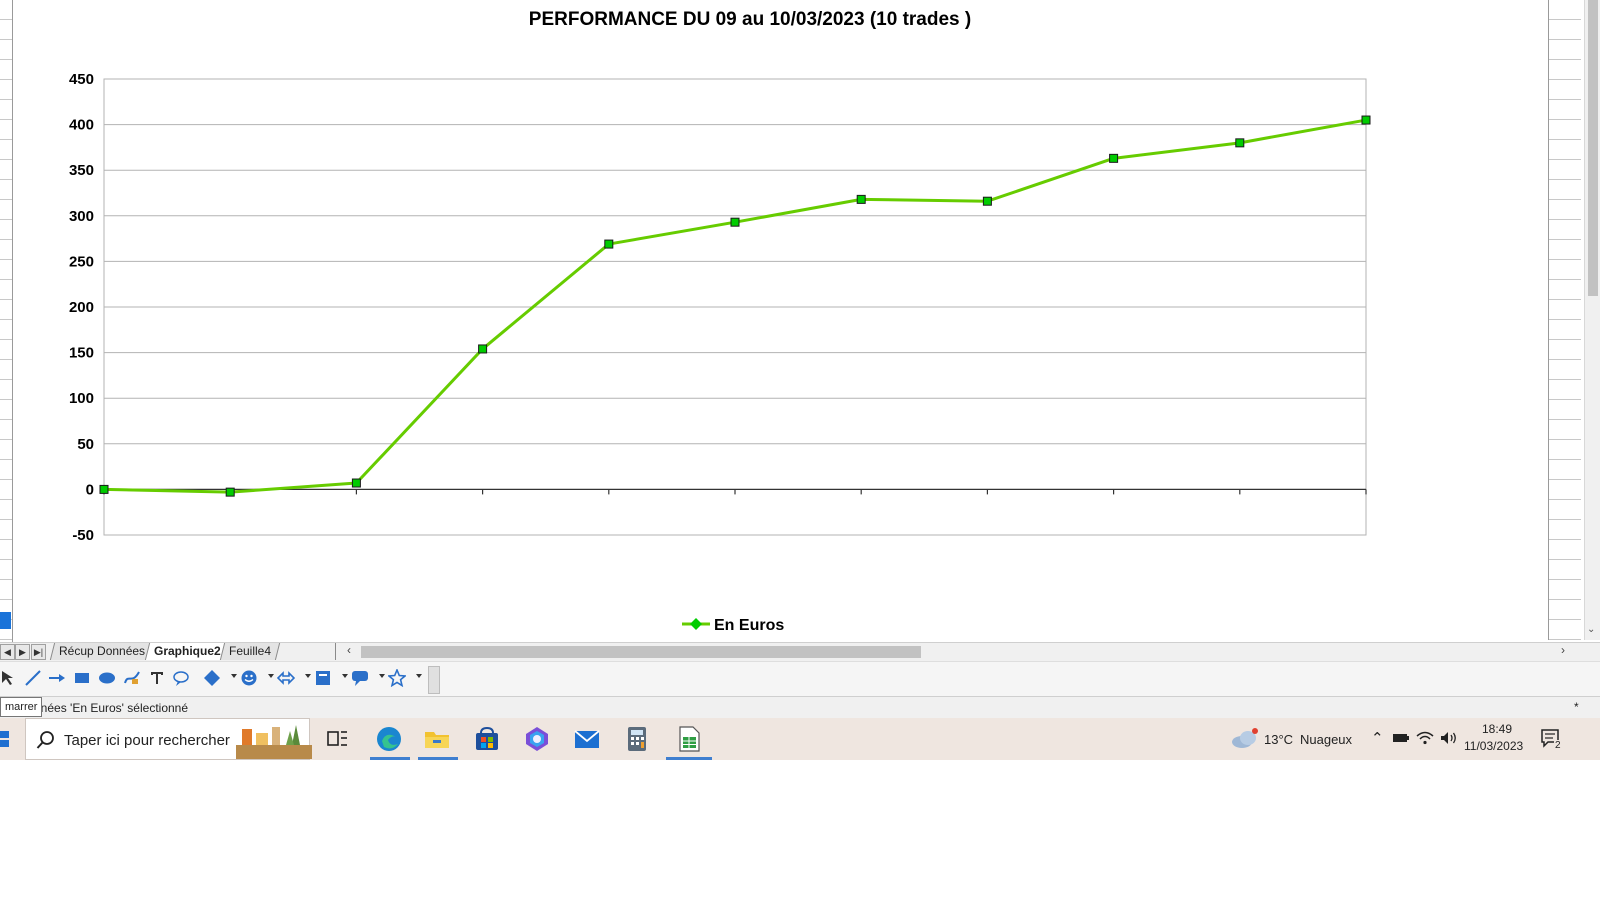 The width and height of the screenshot is (1600, 900). Describe the element at coordinates (1593, 148) in the screenshot. I see `vertical-scroll-thumb` at that location.